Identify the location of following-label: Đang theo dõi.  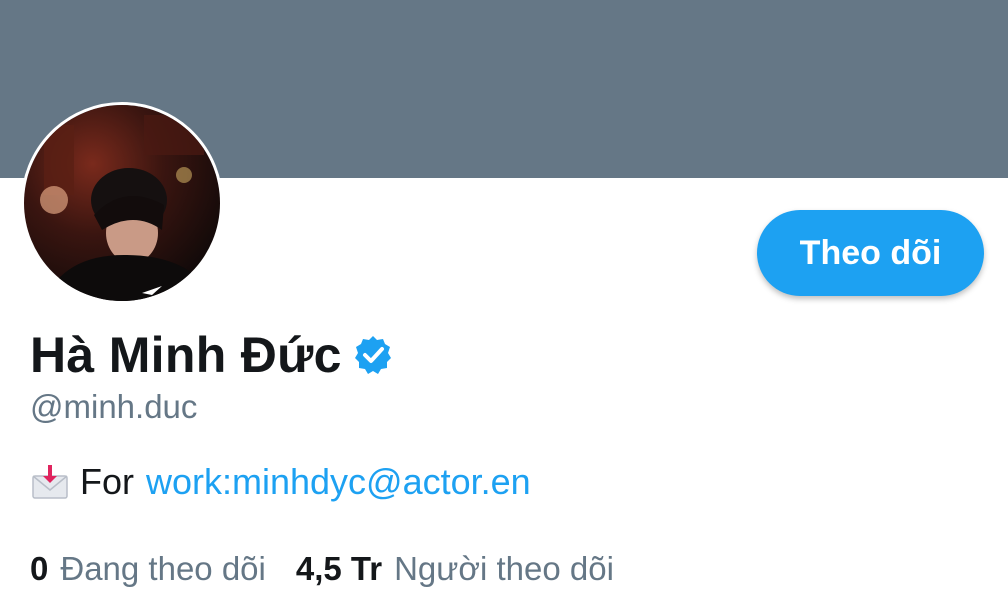
(163, 569).